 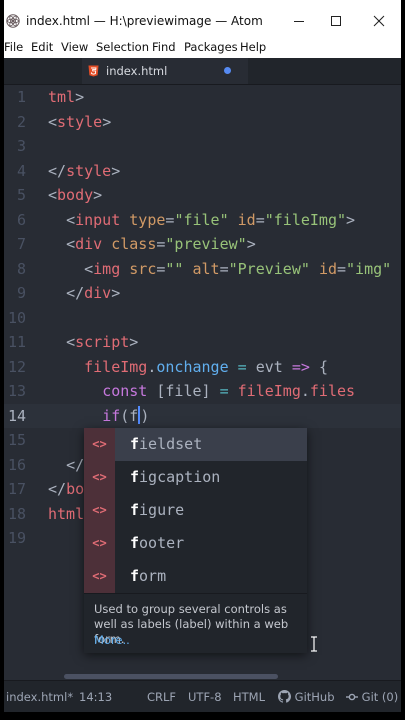 I want to click on minimize-button, so click(x=299, y=21).